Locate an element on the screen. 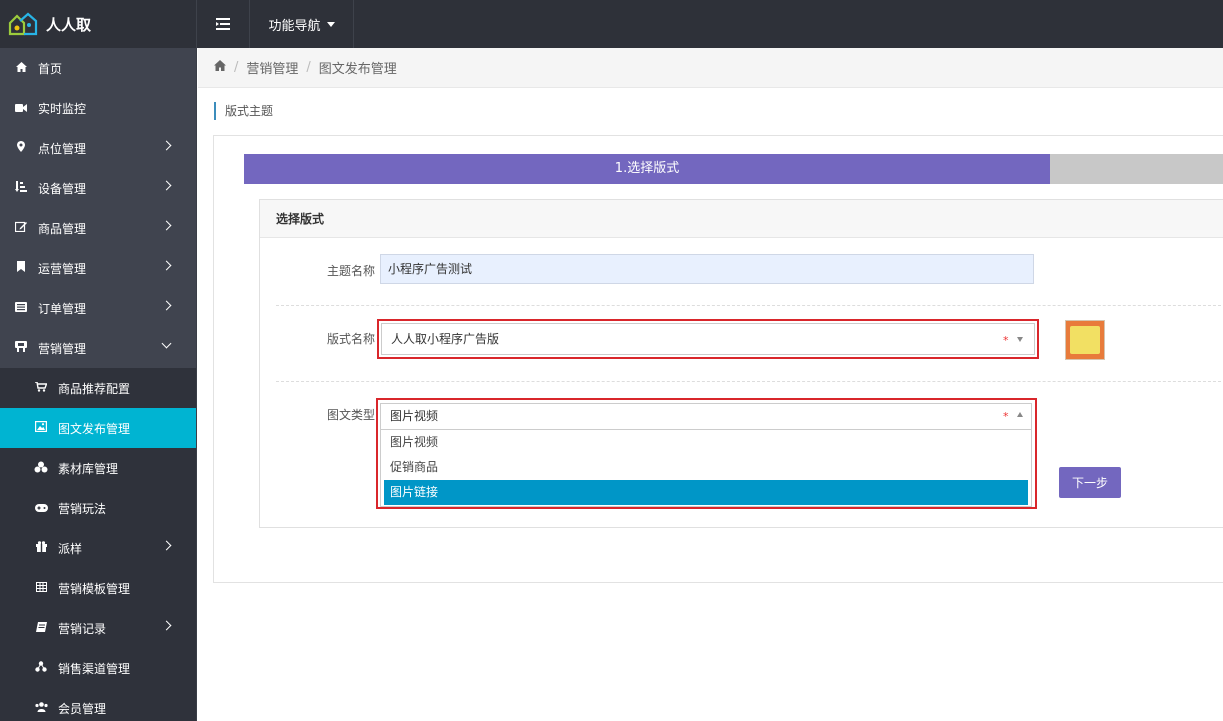  section-title: 版式主题 is located at coordinates (243, 111).